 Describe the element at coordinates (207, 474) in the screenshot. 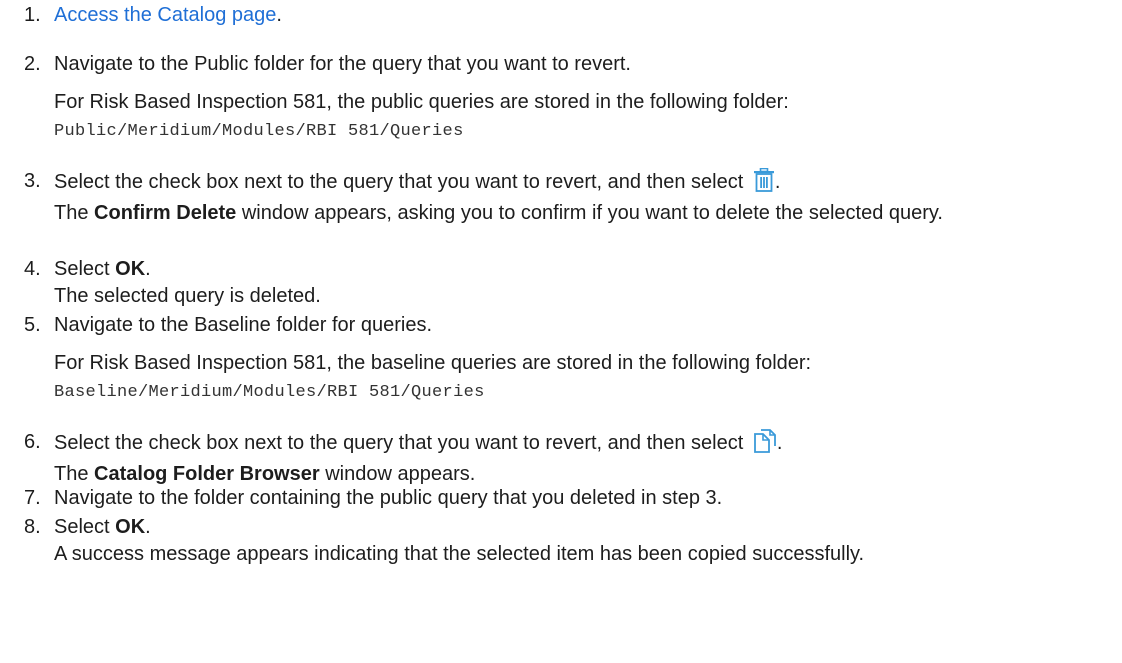

I see `catalog-folder-browser-label: Catalog Folder Browser` at that location.